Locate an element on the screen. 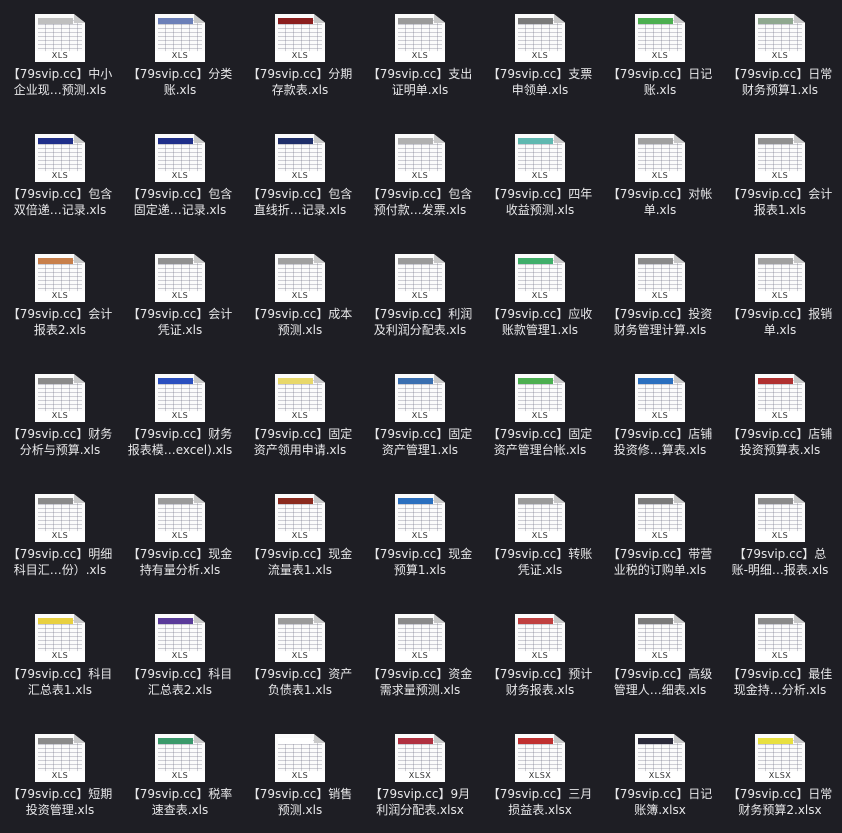  file-item: XLS 【79svip.cc】投资 财务管理计算.xls is located at coordinates (660, 295).